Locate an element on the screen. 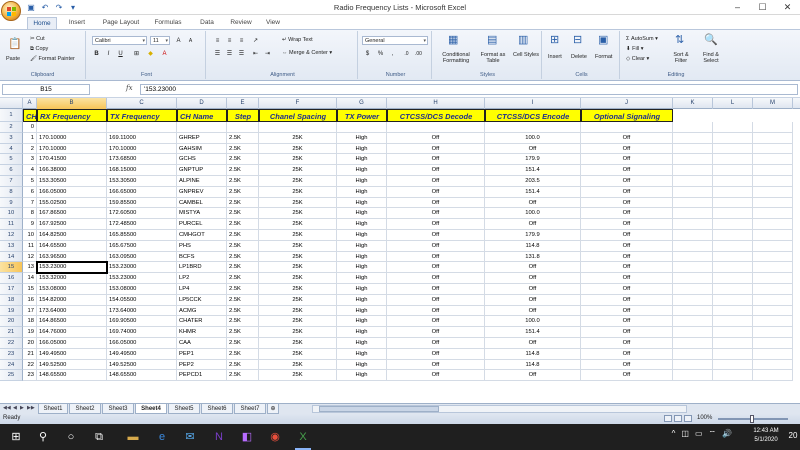 The height and width of the screenshot is (450, 800). row-header: 18 is located at coordinates (11, 300).